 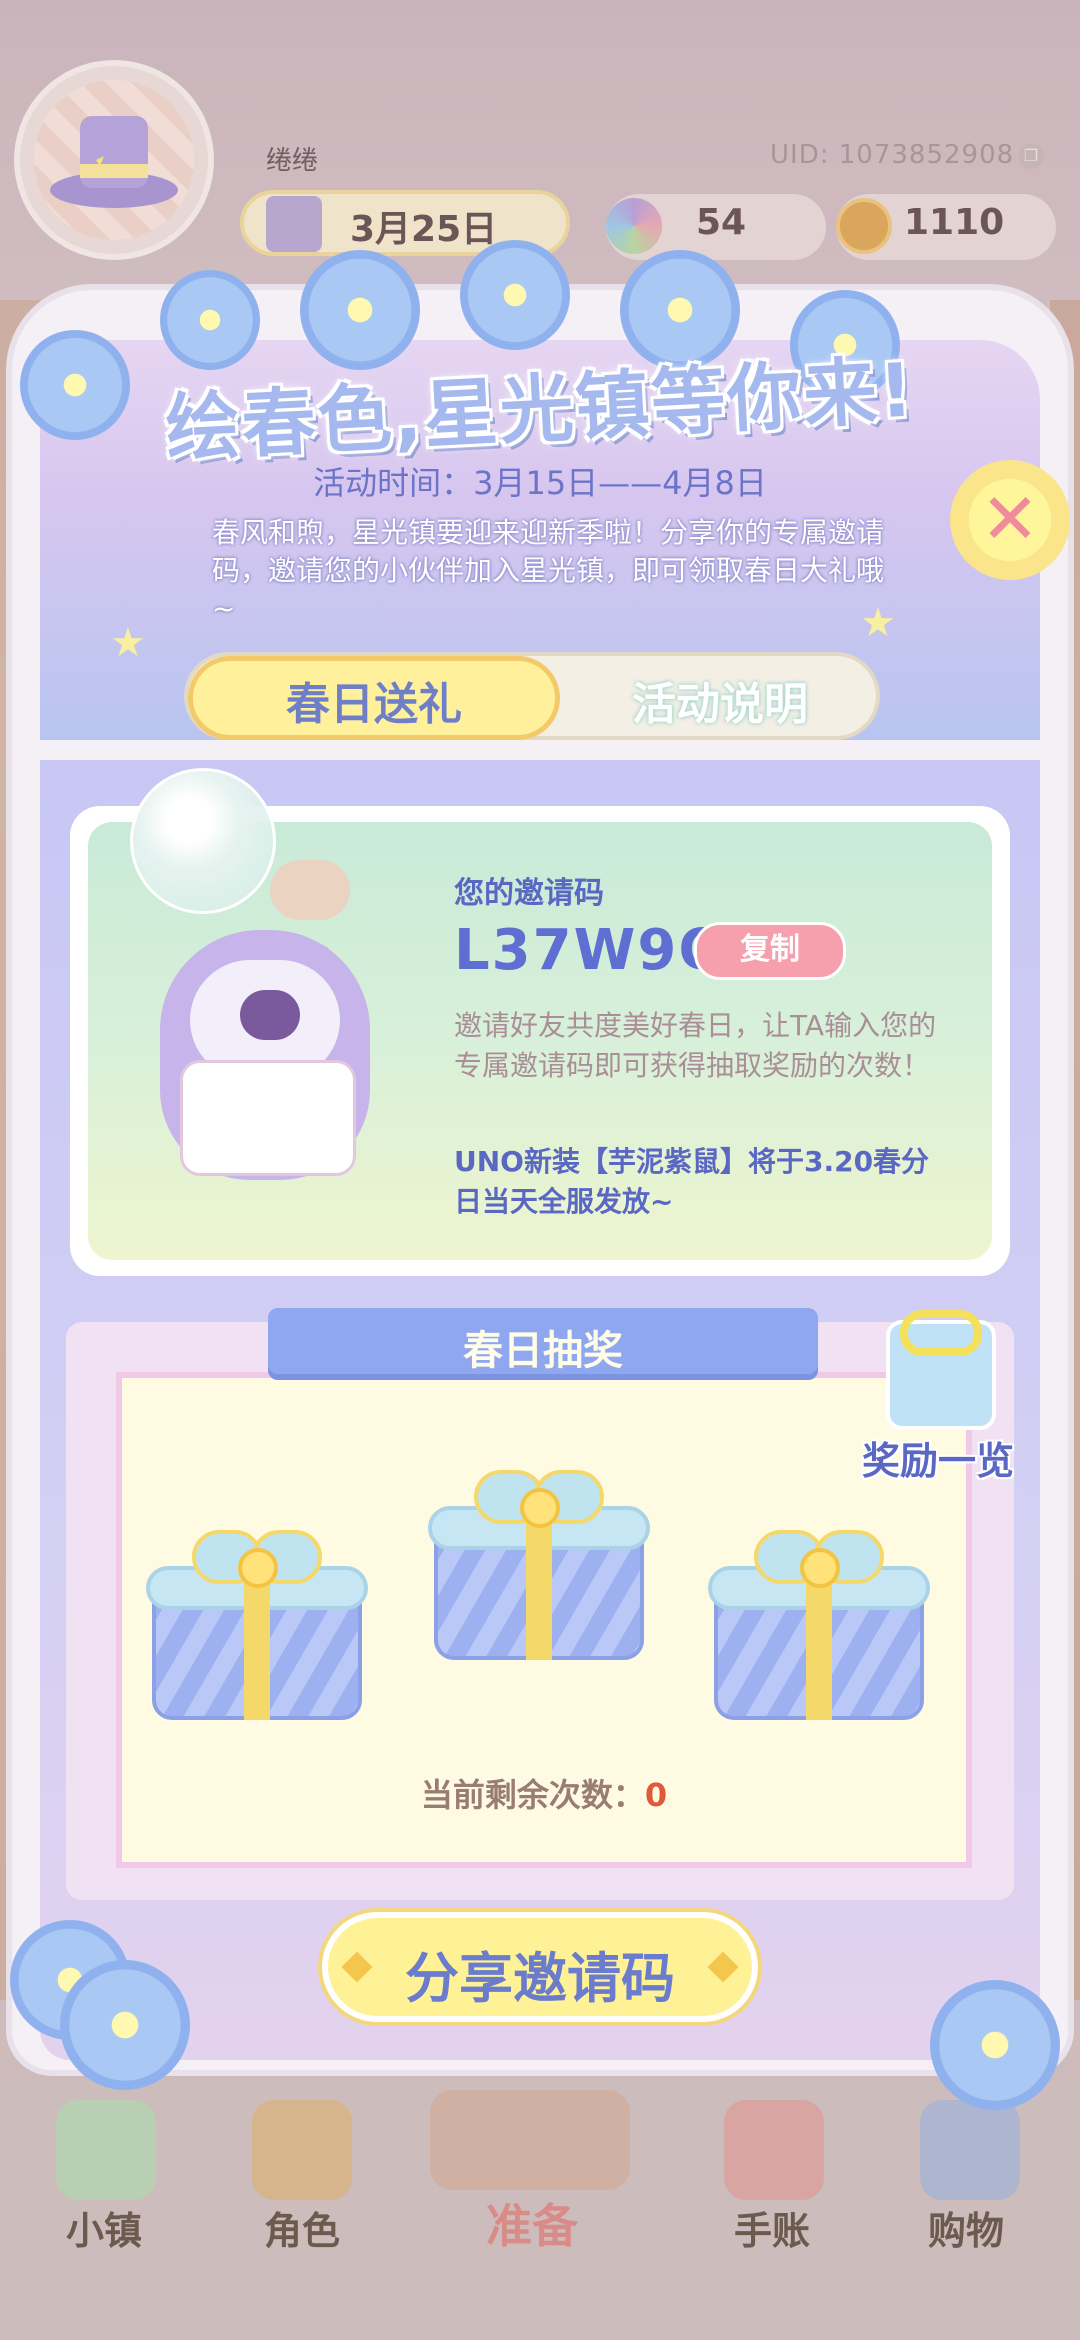 What do you see at coordinates (720, 700) in the screenshot?
I see `tab-event-rules: 活动说明` at bounding box center [720, 700].